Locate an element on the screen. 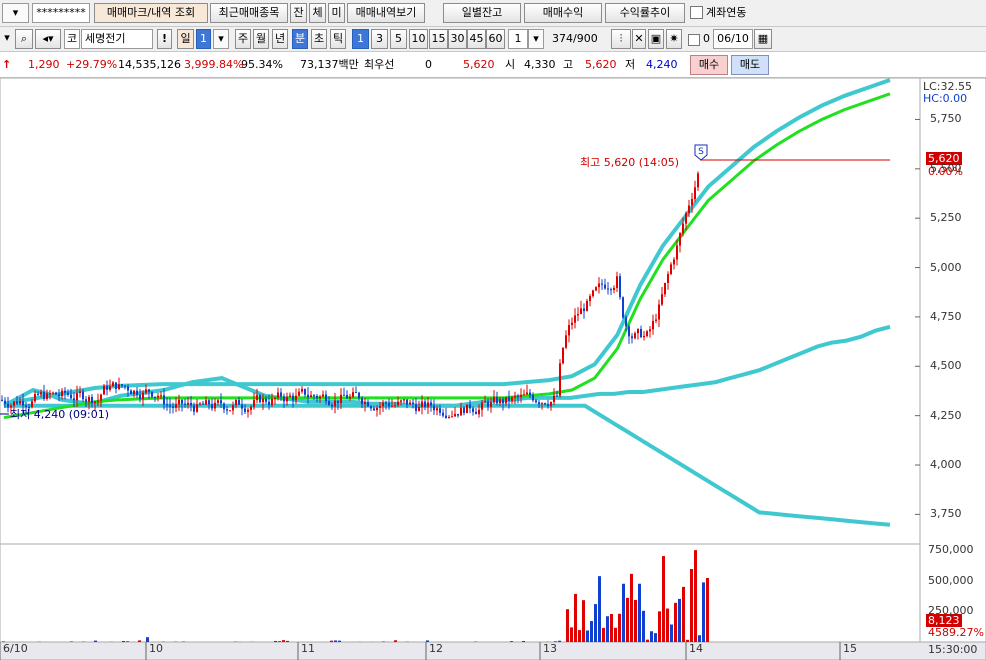 The width and height of the screenshot is (986, 660). chart-tool-button: ⫶ is located at coordinates (621, 39).